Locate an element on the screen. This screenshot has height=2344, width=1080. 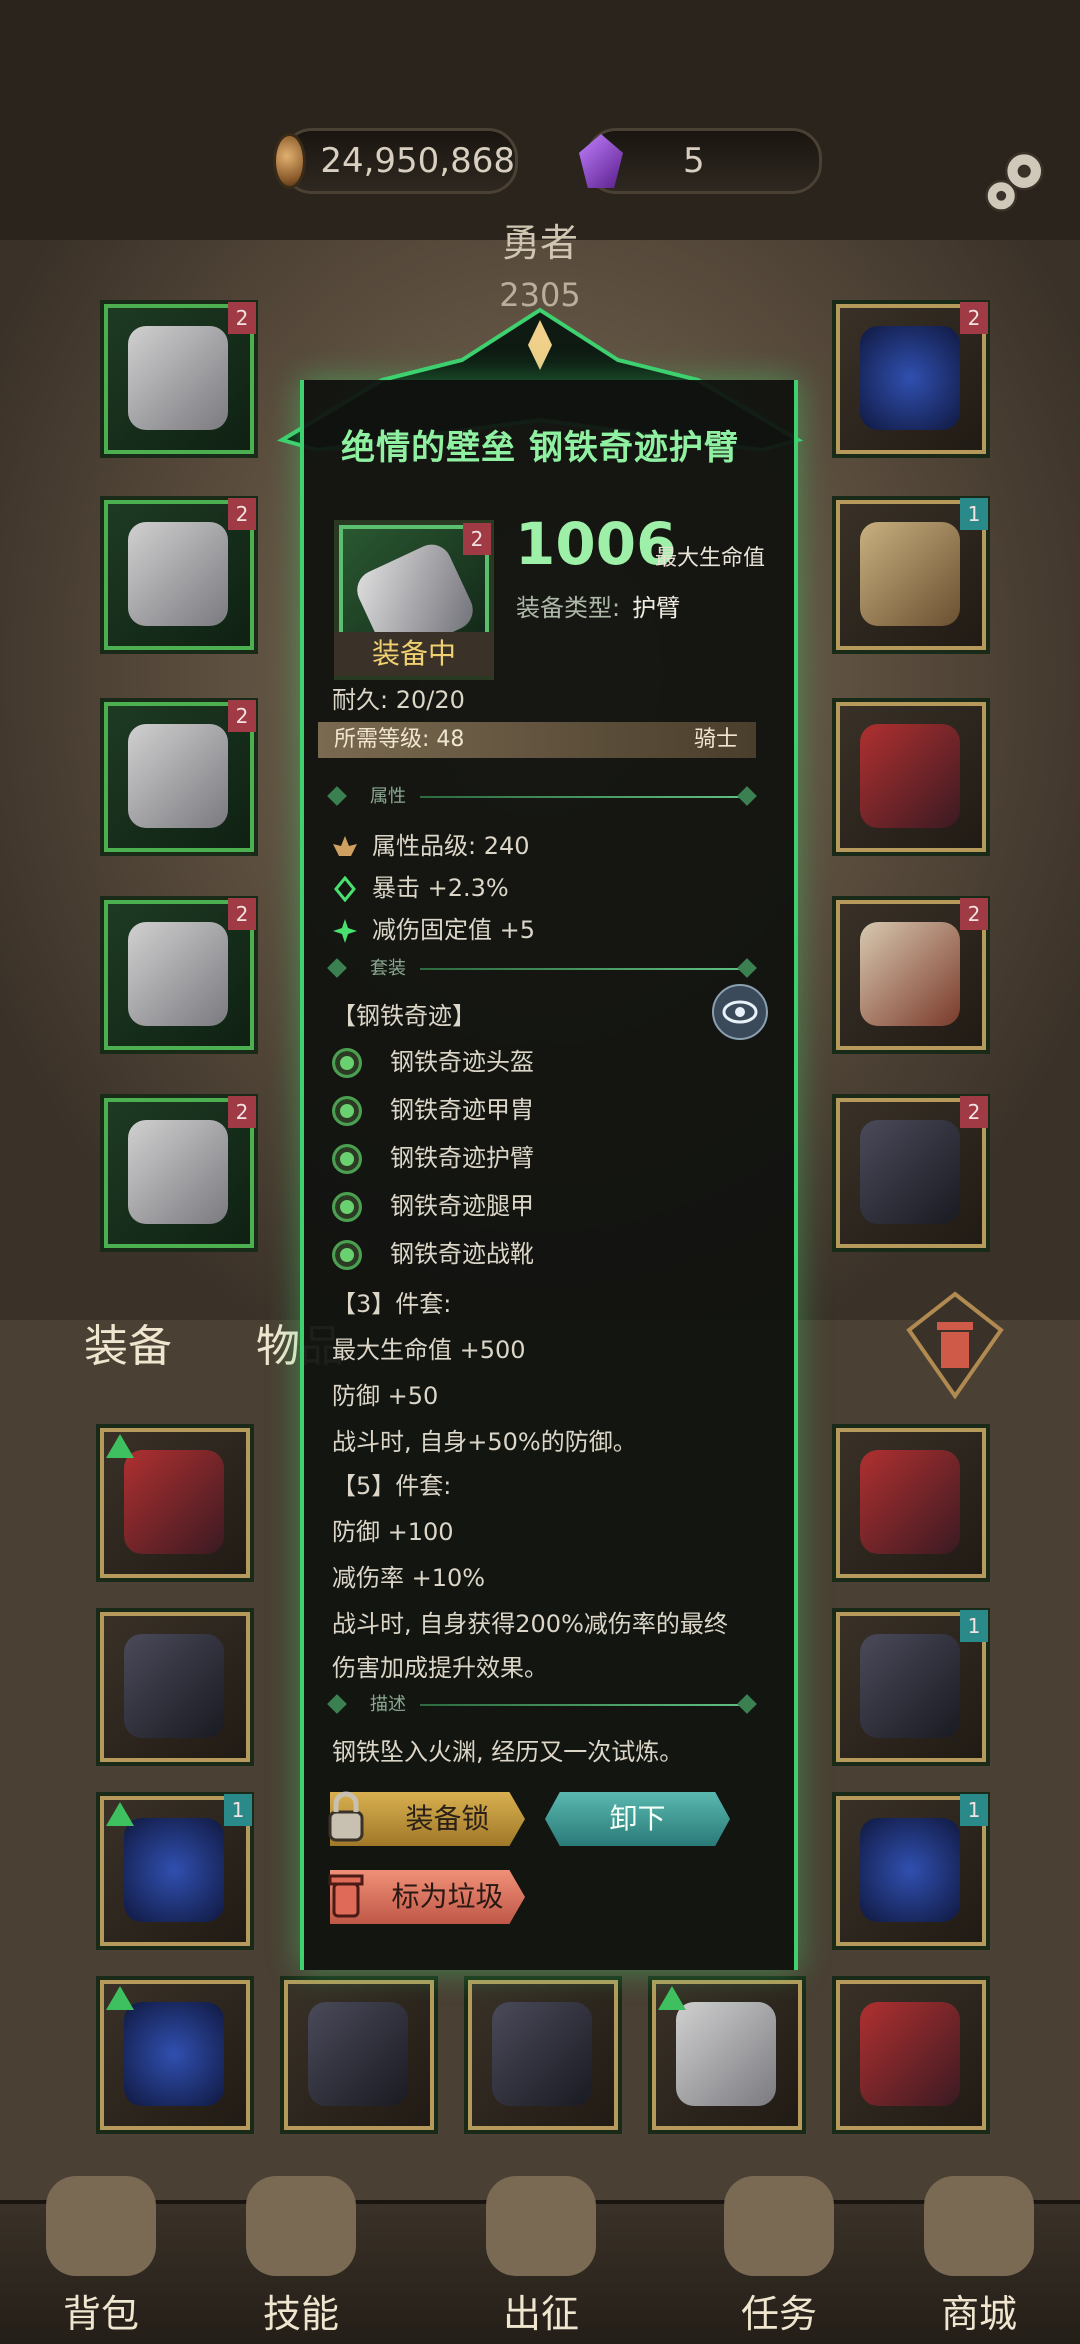
nav-expedition: 出征 is located at coordinates (541, 2257).